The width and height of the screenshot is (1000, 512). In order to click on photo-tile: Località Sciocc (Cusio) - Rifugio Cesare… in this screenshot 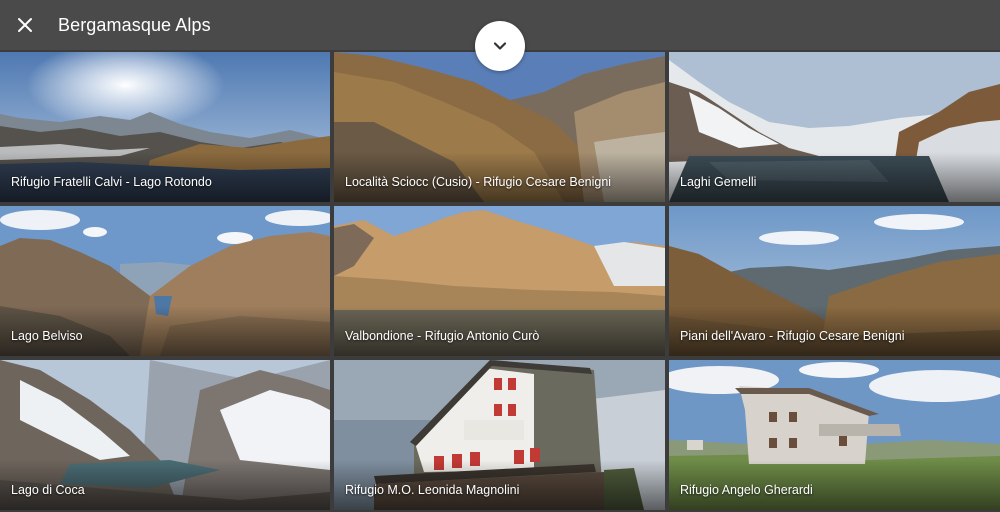, I will do `click(499, 127)`.